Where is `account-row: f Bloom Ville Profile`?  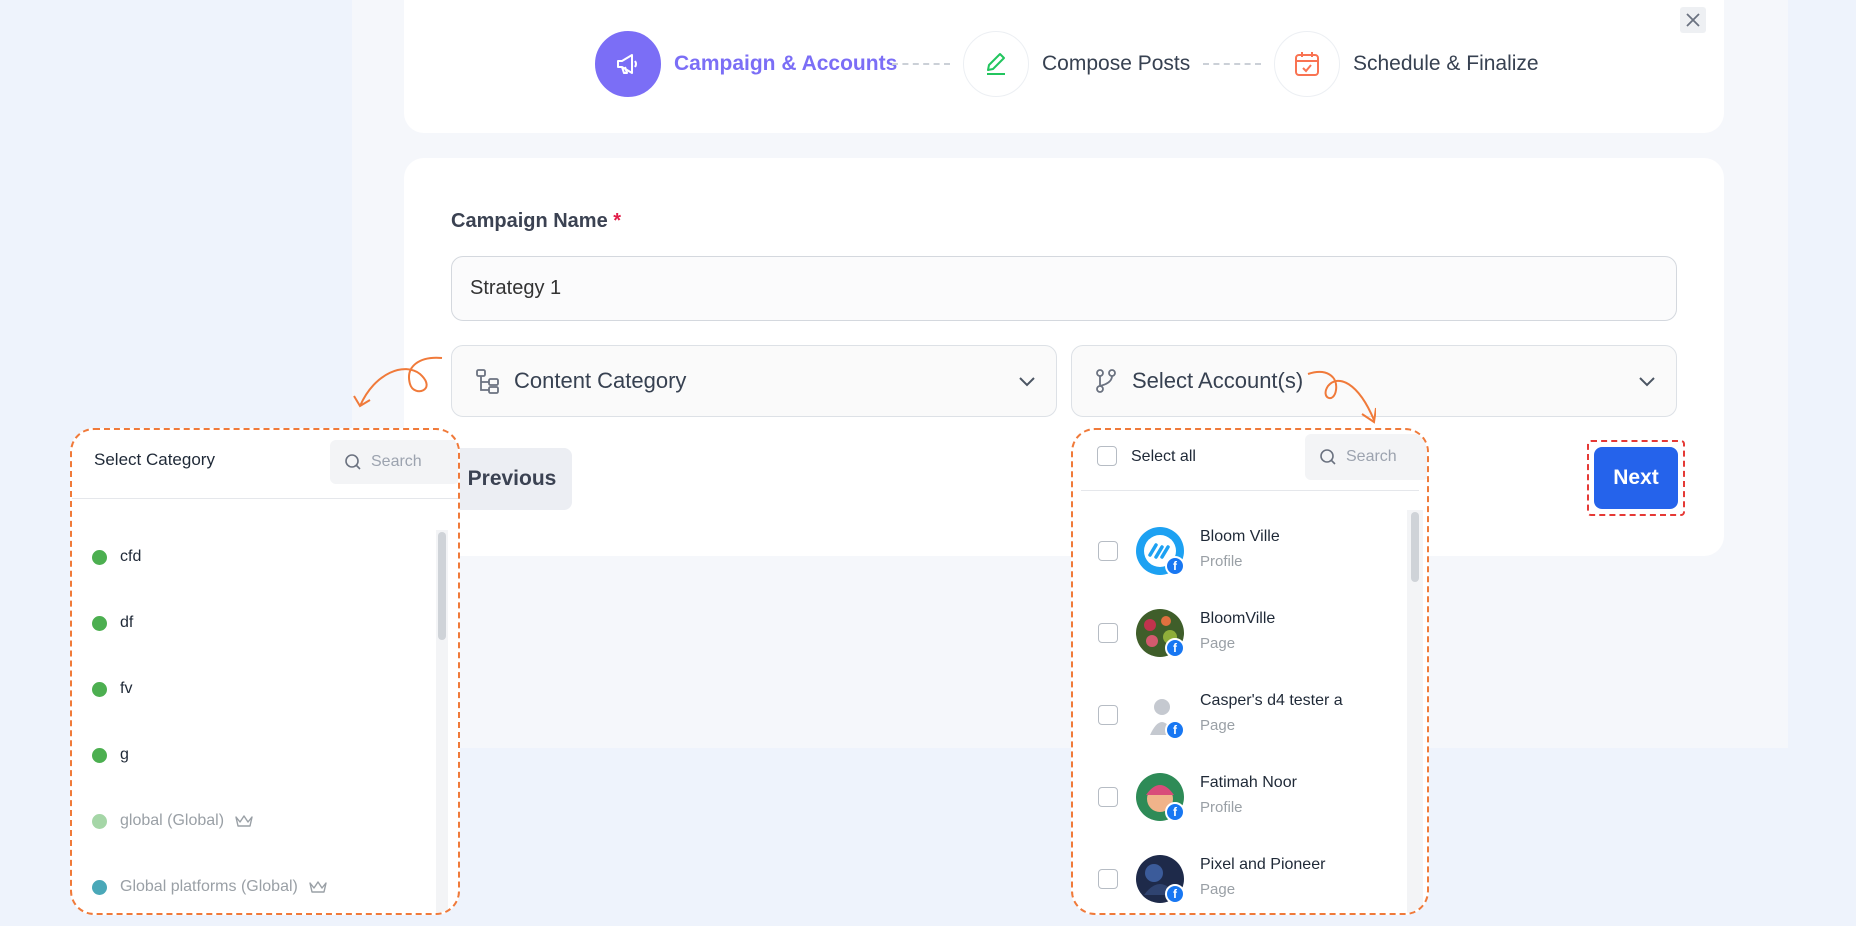 account-row: f Bloom Ville Profile is located at coordinates (1233, 557).